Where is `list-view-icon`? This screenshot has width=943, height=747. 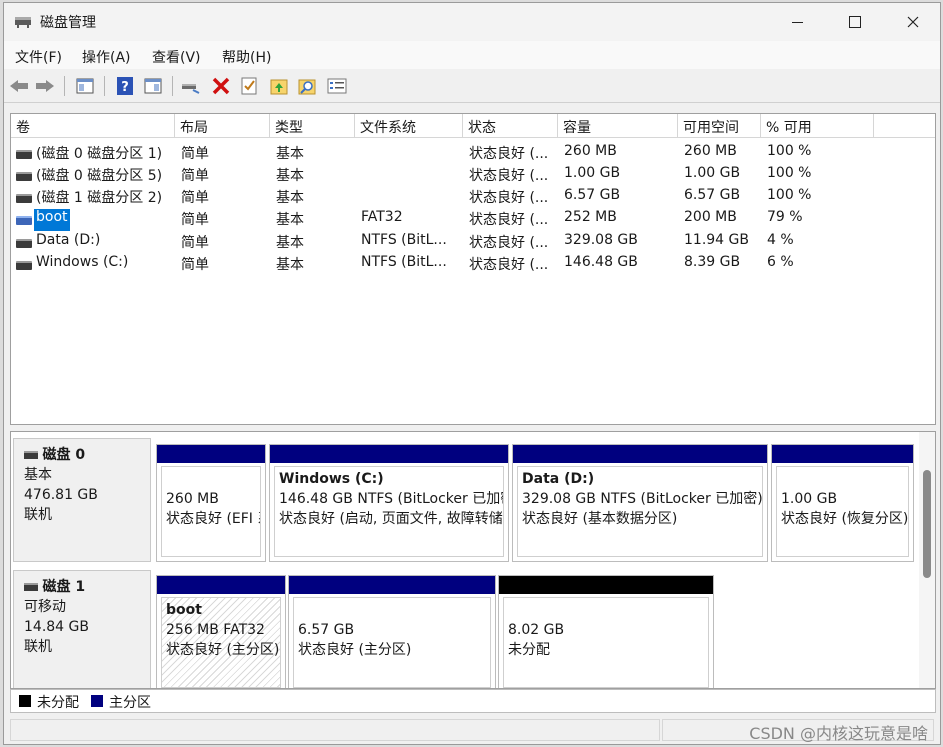
list-view-icon is located at coordinates (337, 86).